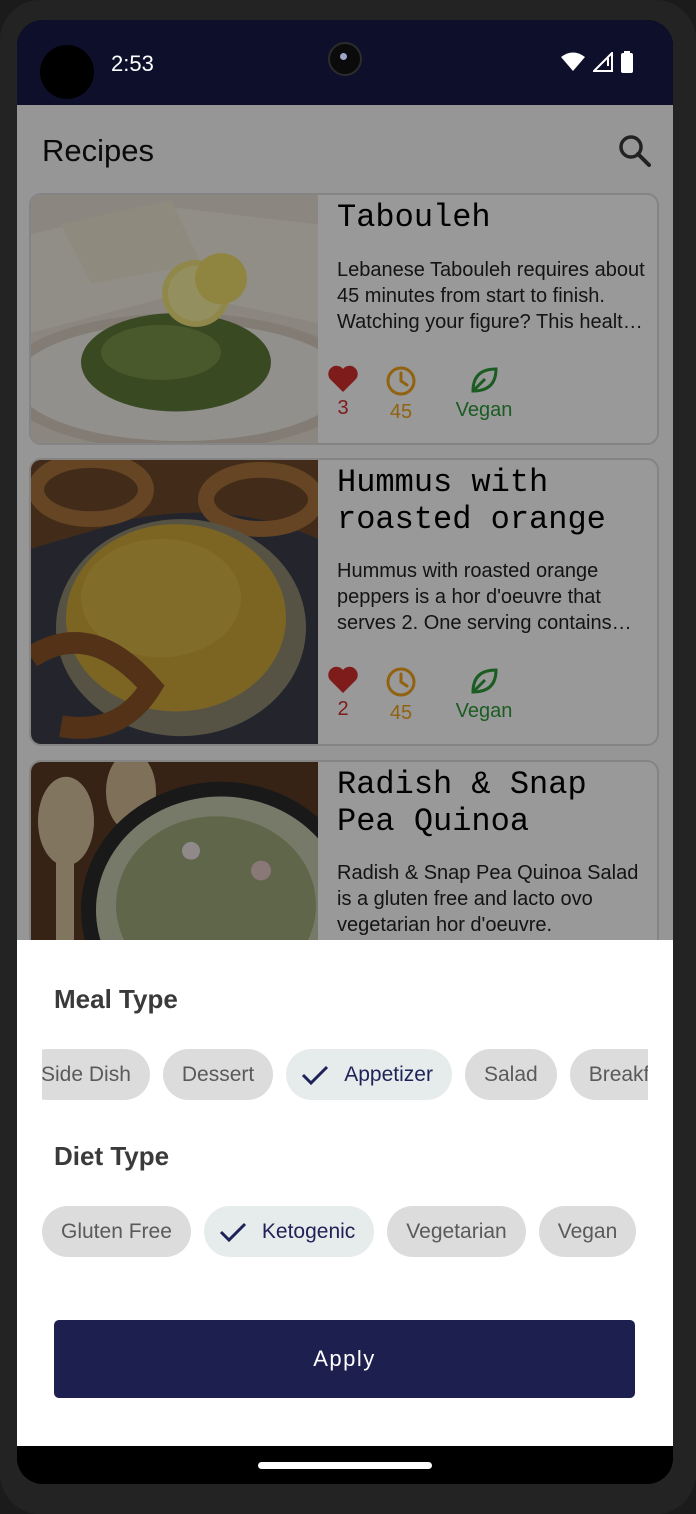 This screenshot has width=696, height=1514. What do you see at coordinates (573, 61) in the screenshot?
I see `wifi-icon` at bounding box center [573, 61].